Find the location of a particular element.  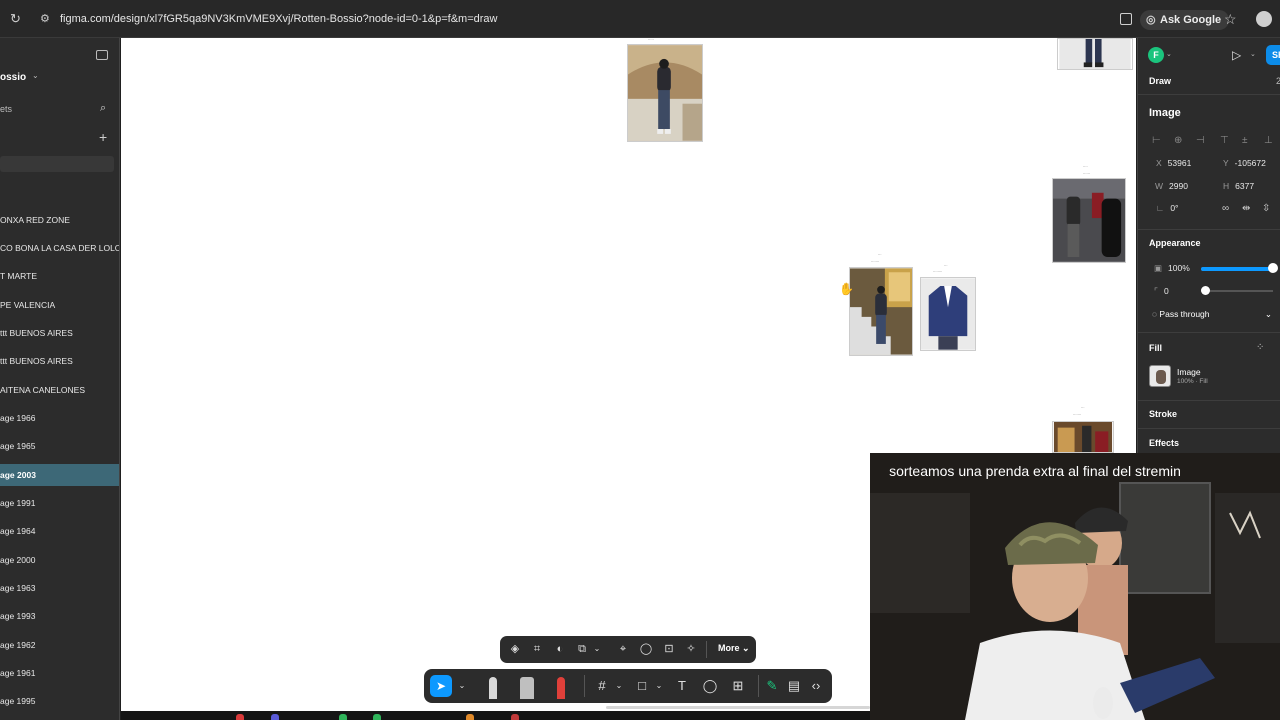

horizontal-scrollbar is located at coordinates (738, 707).